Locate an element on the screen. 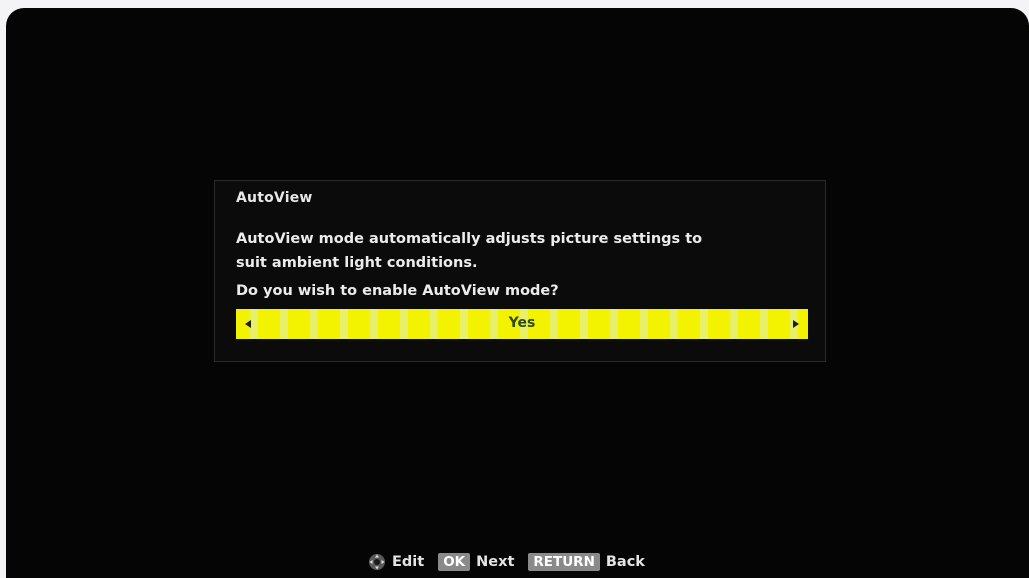 Image resolution: width=1029 pixels, height=578 pixels. selector-value: Yes is located at coordinates (522, 323).